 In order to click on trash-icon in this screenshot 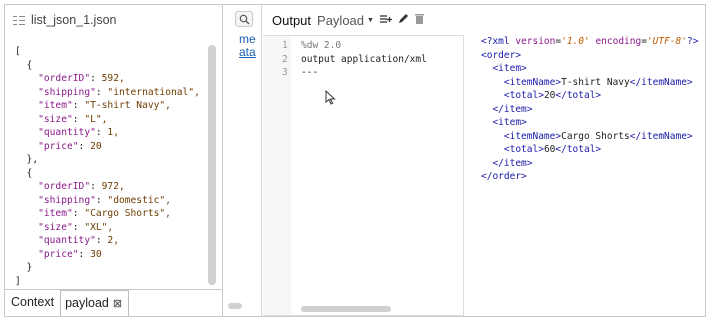, I will do `click(419, 20)`.